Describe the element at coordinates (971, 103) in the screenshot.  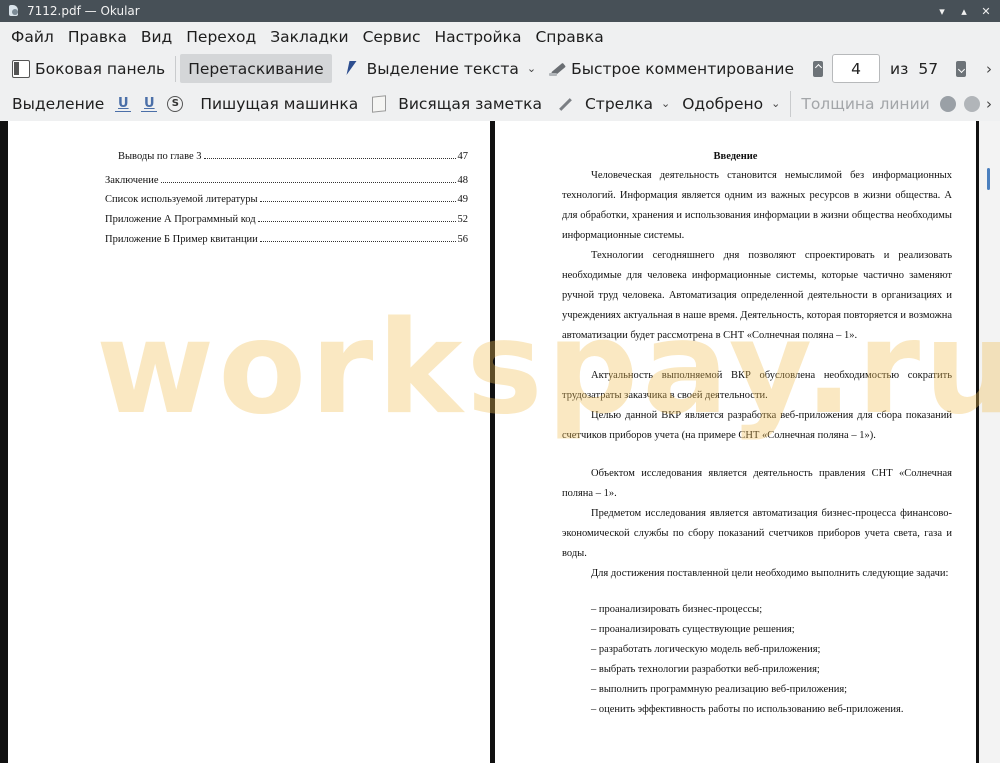
I see `opacity-icon` at that location.